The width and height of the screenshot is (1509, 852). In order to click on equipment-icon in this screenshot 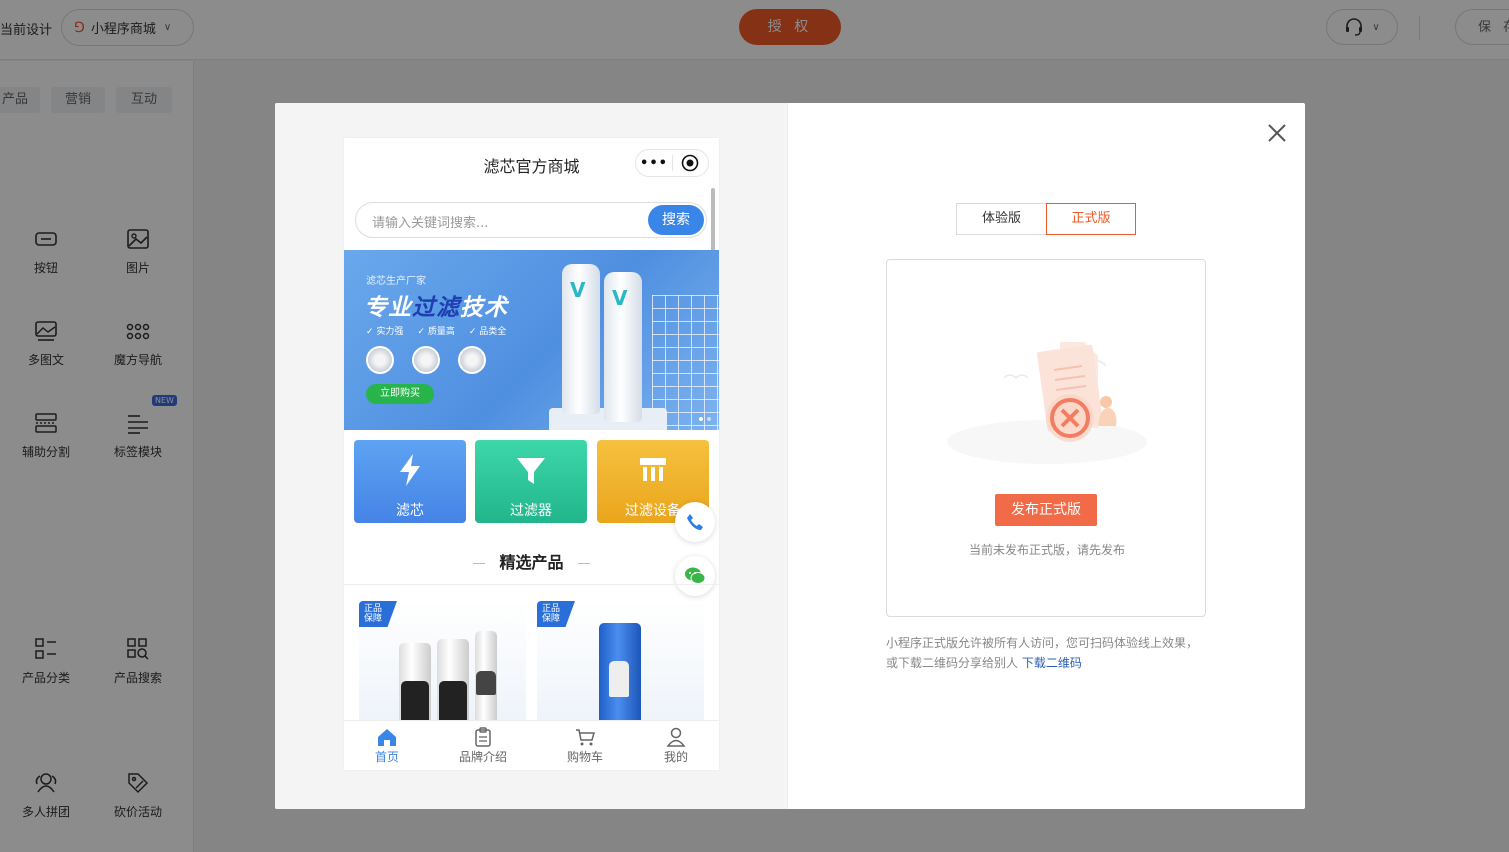, I will do `click(653, 469)`.